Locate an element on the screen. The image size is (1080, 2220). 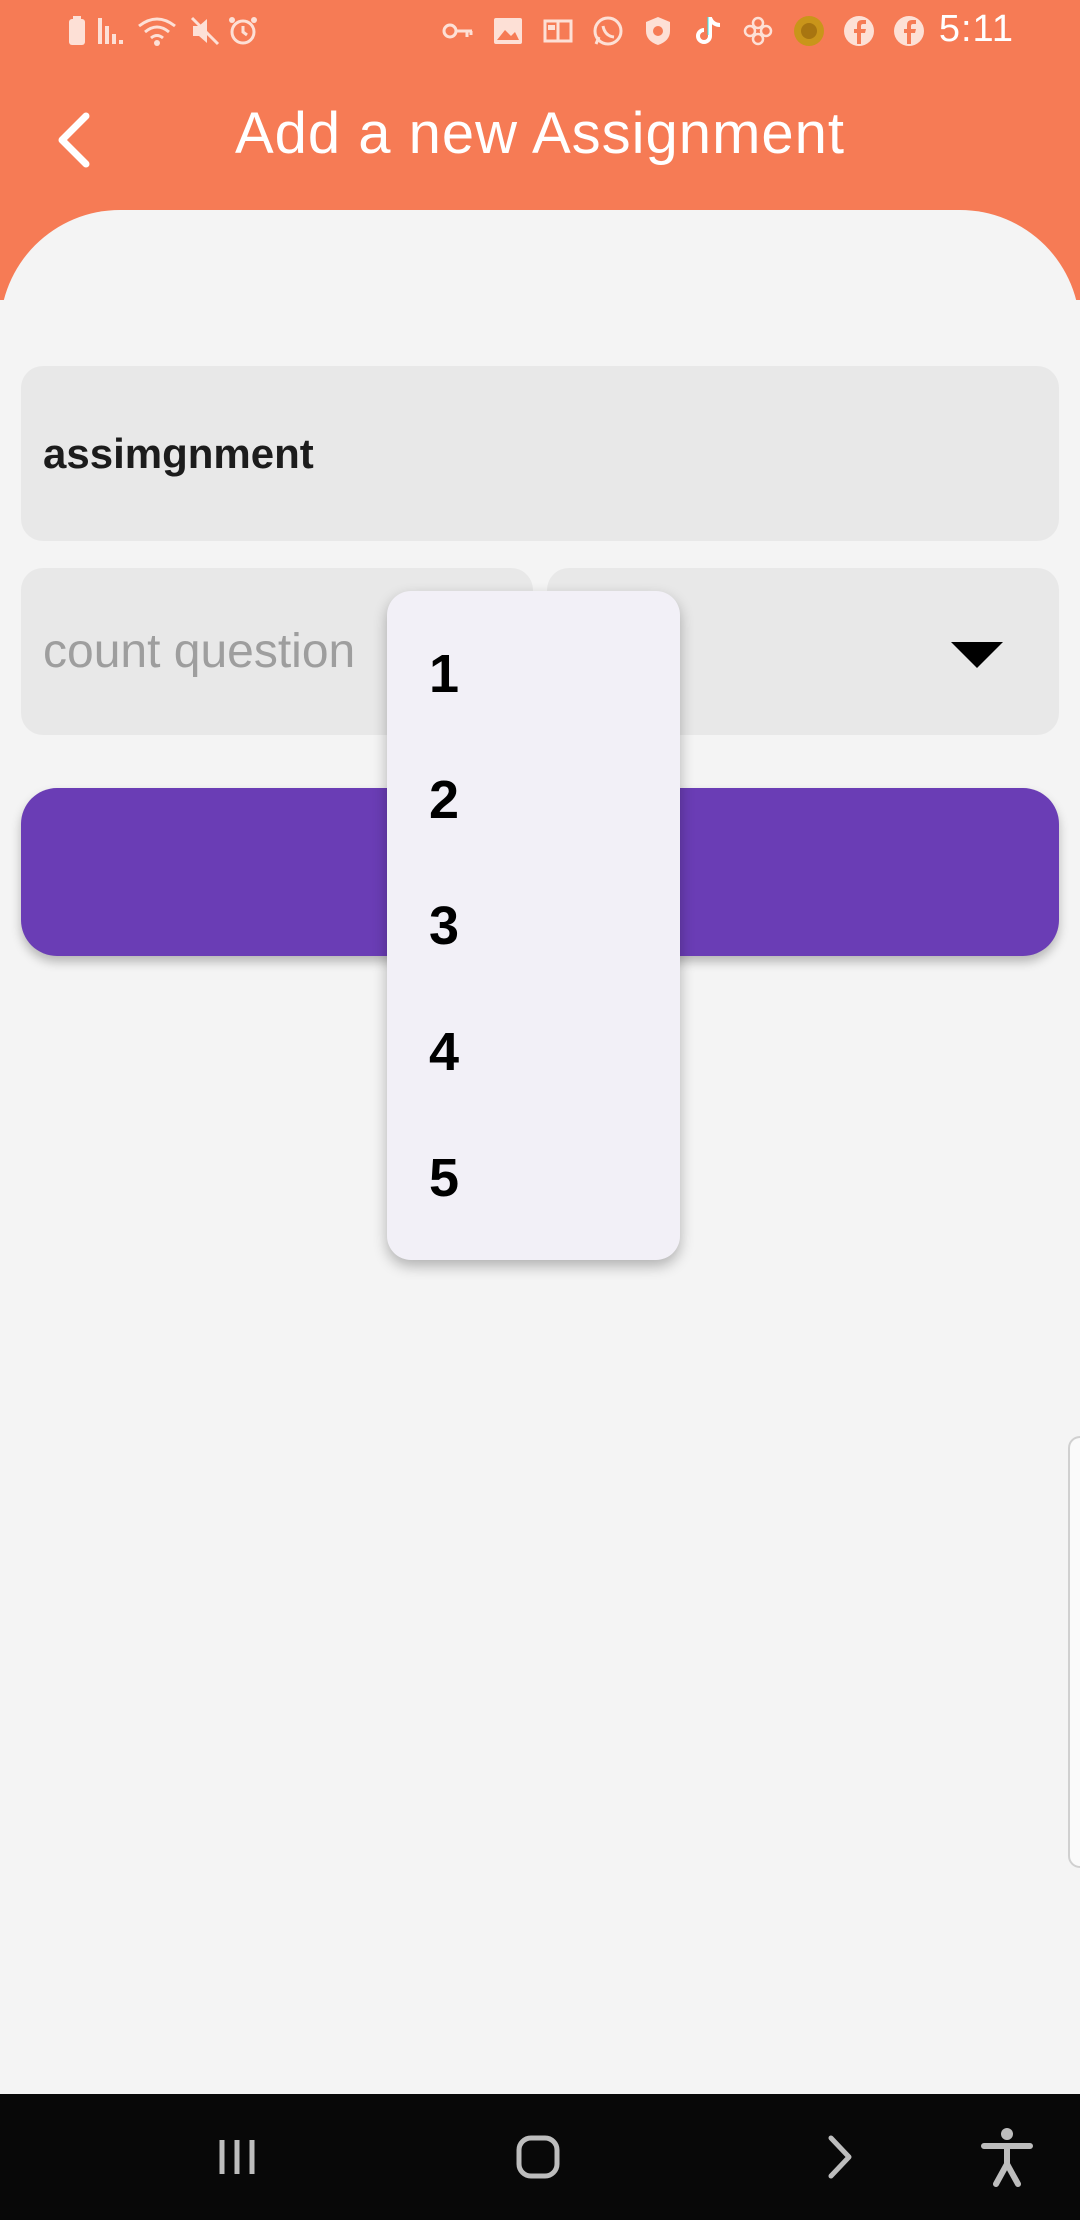
battery-icon is located at coordinates (77, 30).